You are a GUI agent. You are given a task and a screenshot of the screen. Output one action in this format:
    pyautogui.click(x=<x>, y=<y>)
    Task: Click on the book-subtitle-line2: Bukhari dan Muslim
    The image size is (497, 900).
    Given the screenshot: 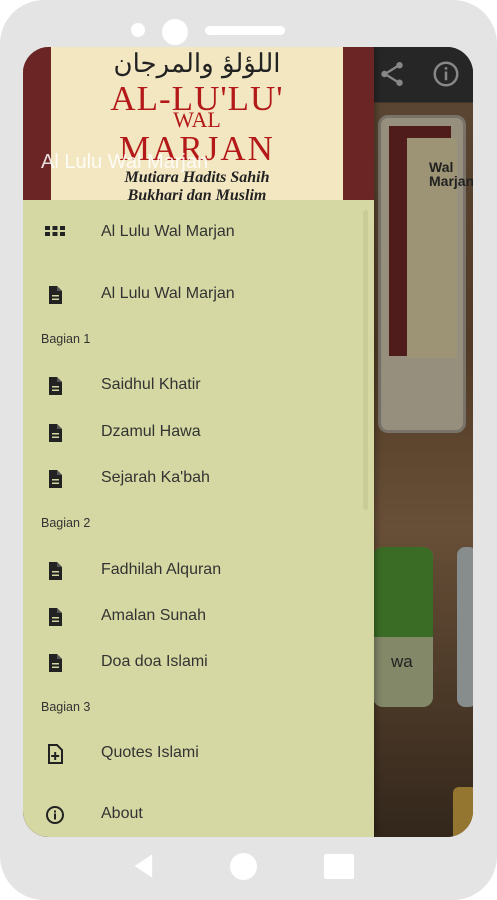 What is the action you would take?
    pyautogui.click(x=197, y=193)
    